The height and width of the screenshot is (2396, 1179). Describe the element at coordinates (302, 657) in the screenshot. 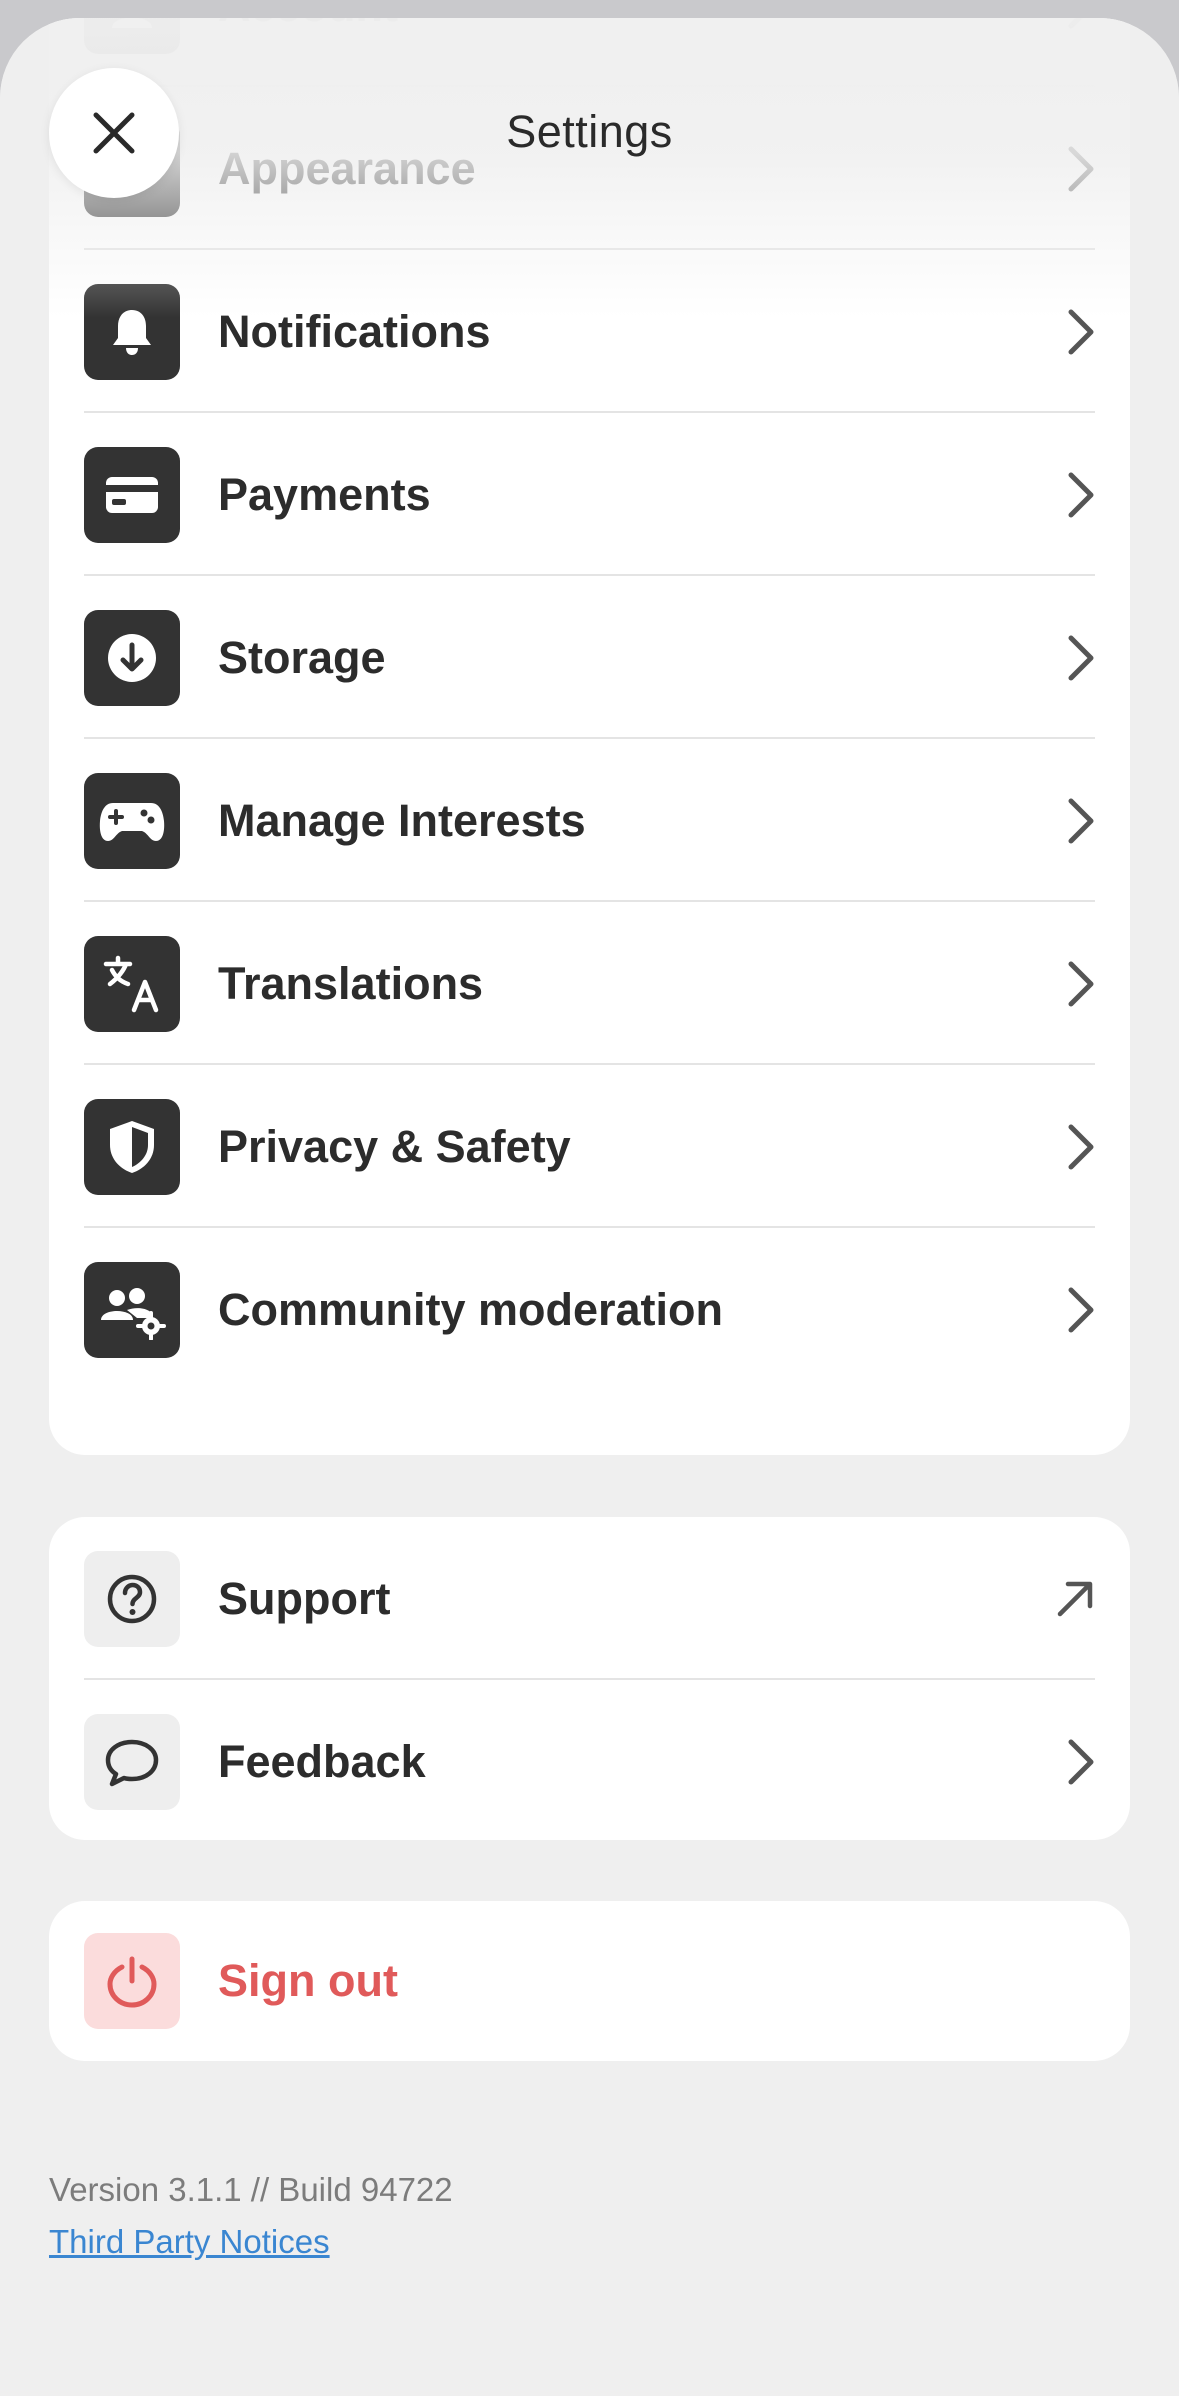

I see `settings-item-label: Storage` at that location.